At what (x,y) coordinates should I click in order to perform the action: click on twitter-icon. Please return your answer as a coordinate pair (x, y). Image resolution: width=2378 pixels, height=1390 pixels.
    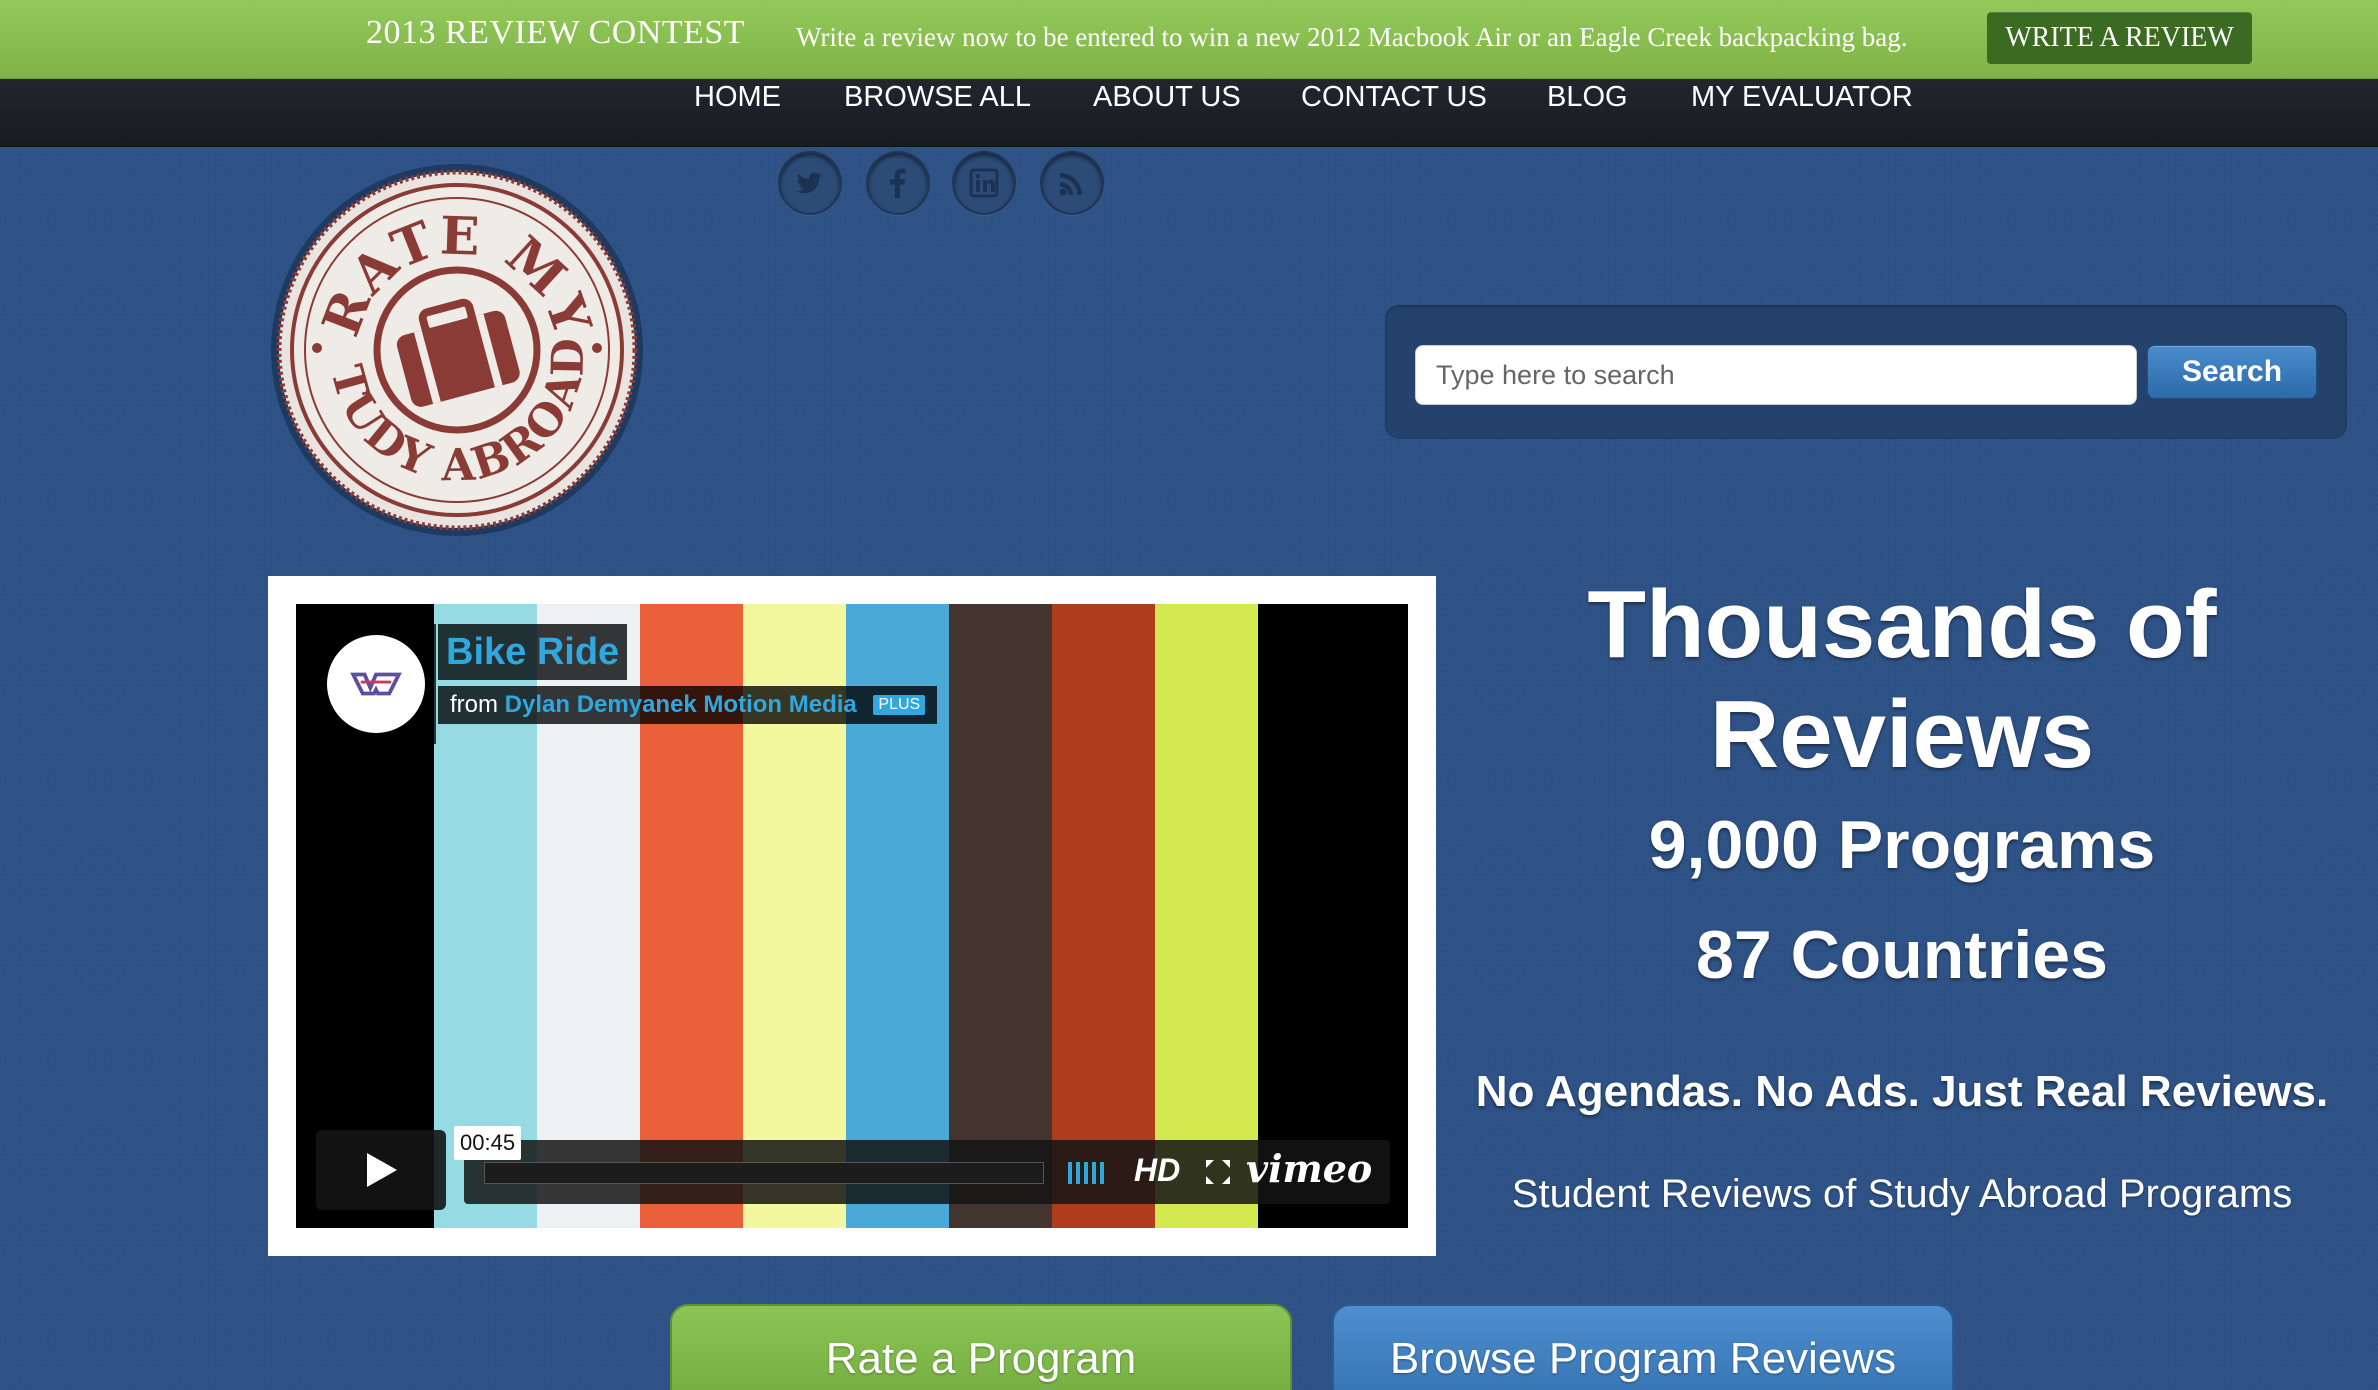
    Looking at the image, I should click on (810, 183).